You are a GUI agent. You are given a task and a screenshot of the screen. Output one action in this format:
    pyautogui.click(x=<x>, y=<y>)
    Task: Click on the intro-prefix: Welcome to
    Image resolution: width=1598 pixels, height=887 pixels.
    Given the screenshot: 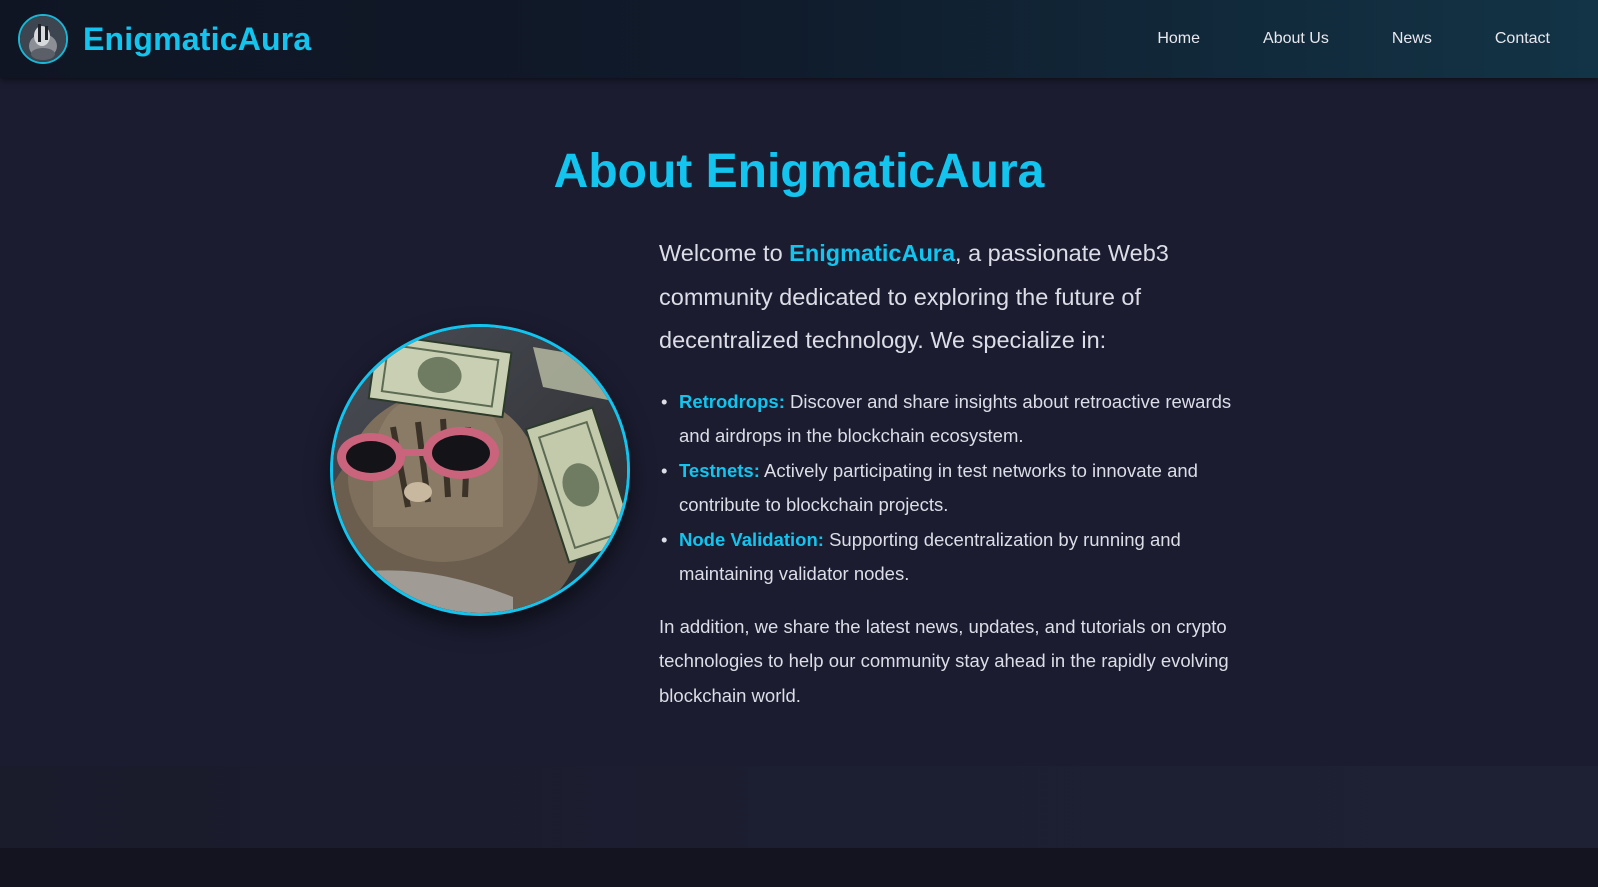 What is the action you would take?
    pyautogui.click(x=724, y=253)
    